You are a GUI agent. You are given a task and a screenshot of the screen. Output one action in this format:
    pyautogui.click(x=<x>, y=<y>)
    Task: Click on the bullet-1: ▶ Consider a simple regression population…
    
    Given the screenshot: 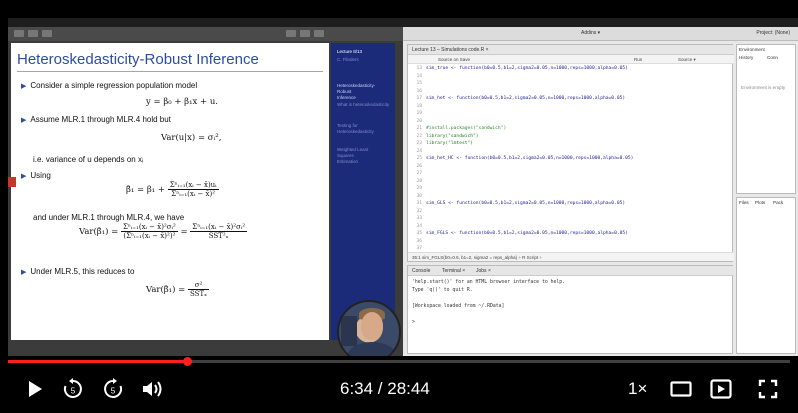 What is the action you would take?
    pyautogui.click(x=109, y=85)
    